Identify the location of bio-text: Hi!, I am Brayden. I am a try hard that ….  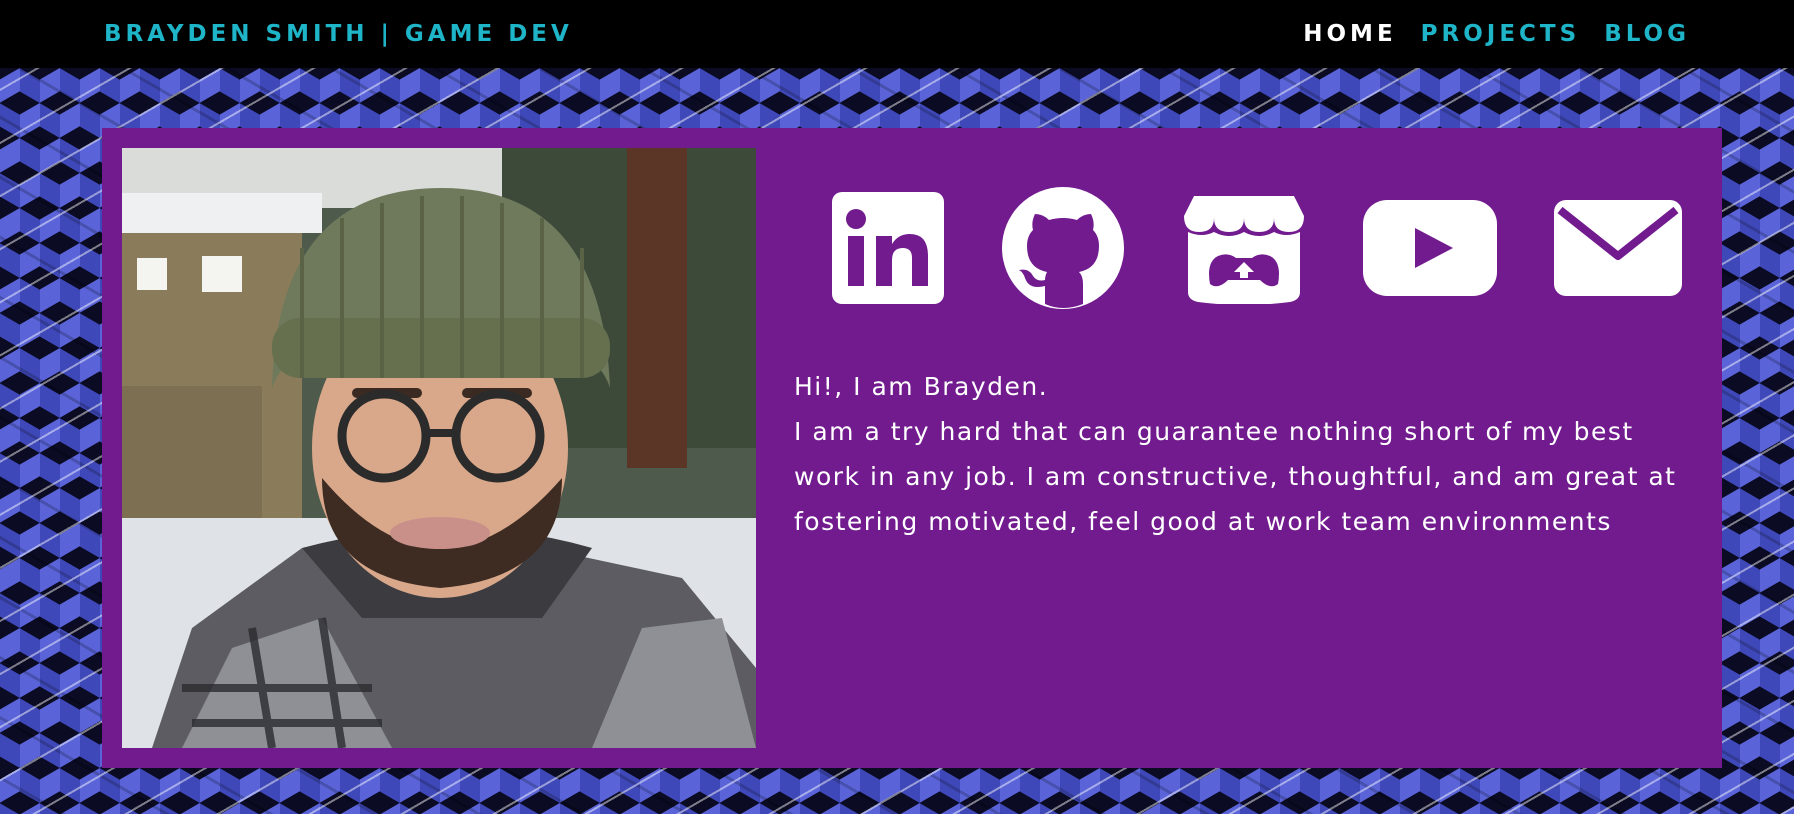
(1244, 454).